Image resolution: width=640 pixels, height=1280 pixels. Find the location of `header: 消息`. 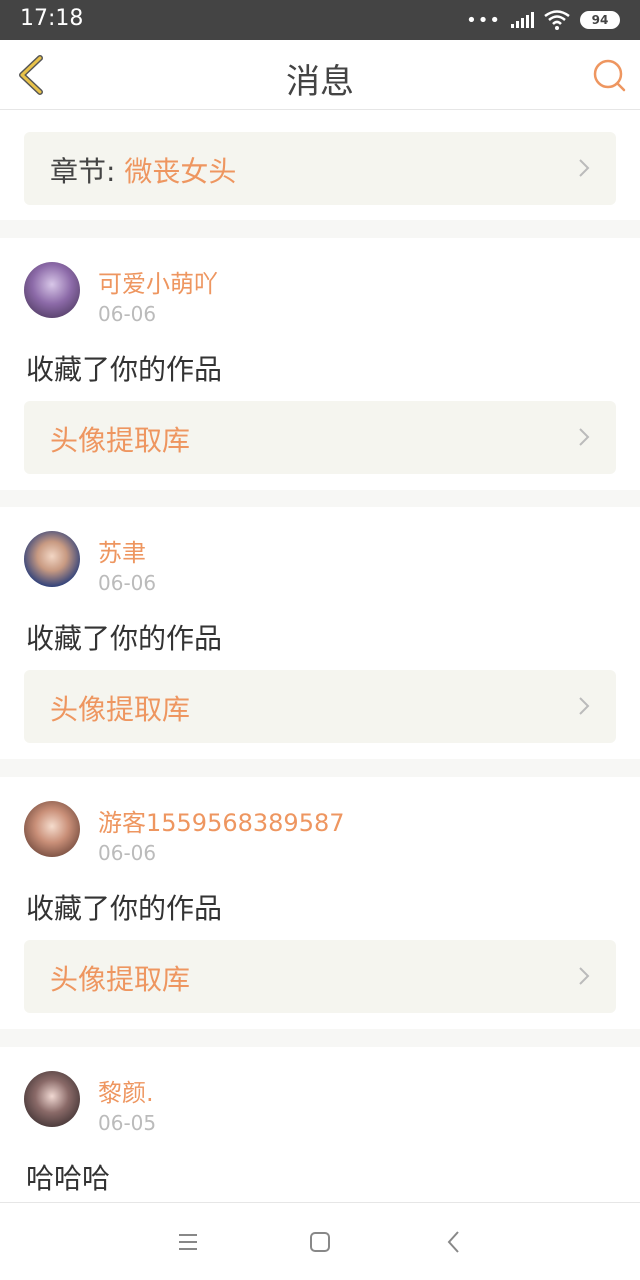

header: 消息 is located at coordinates (320, 75).